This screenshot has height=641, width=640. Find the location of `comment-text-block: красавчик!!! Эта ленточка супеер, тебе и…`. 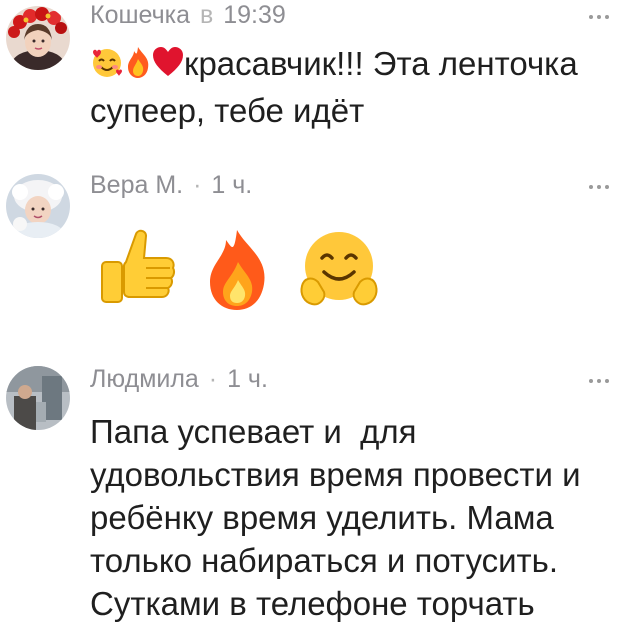

comment-text-block: красавчик!!! Эта ленточка супеер, тебе и… is located at coordinates (355, 87).